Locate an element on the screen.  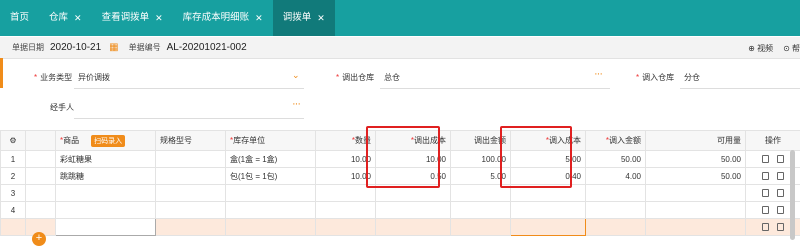
new-row is located at coordinates (400, 227).